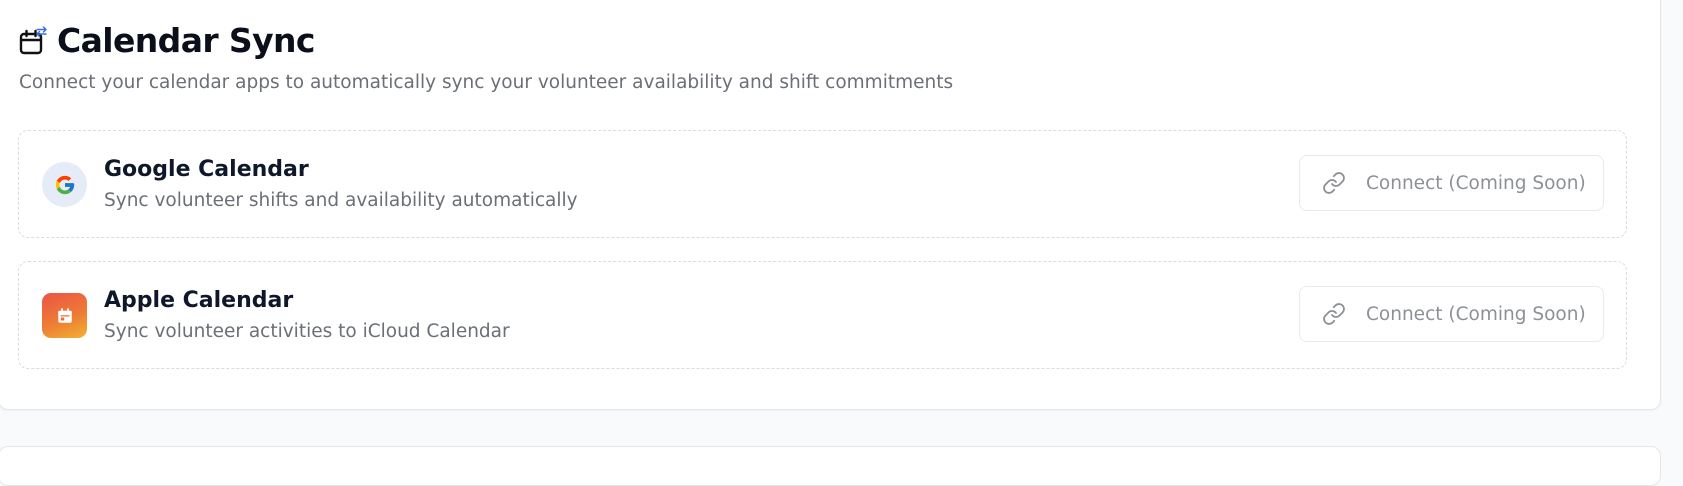 This screenshot has height=486, width=1683. What do you see at coordinates (64, 315) in the screenshot?
I see `apple-calendar-icon` at bounding box center [64, 315].